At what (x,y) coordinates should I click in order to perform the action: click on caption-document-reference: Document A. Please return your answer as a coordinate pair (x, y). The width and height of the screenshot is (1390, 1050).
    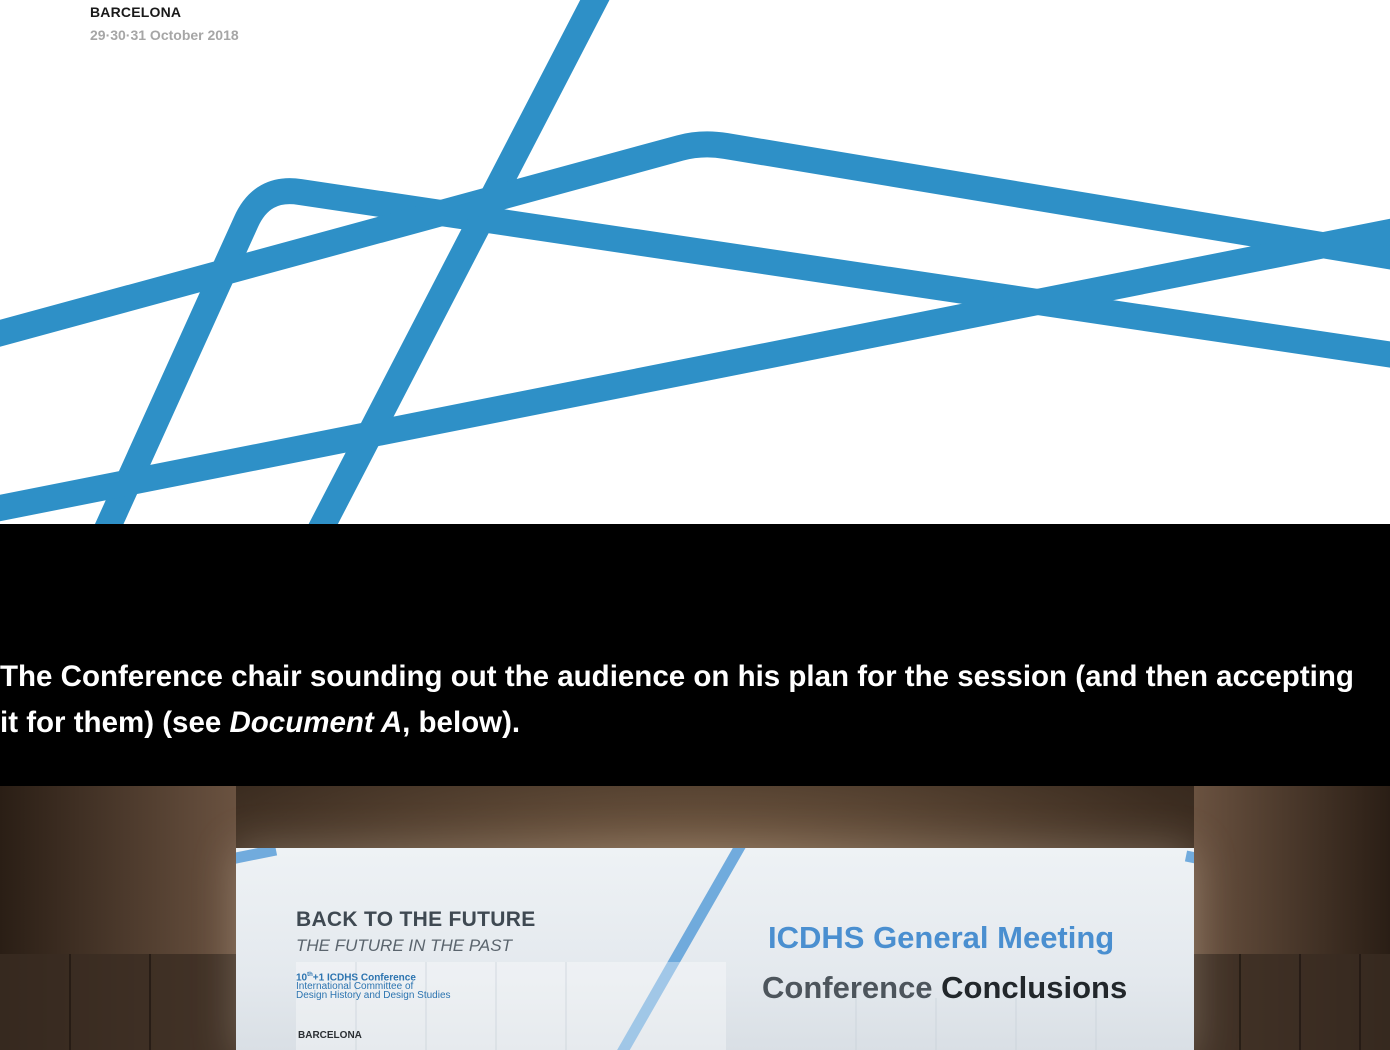
    Looking at the image, I should click on (316, 722).